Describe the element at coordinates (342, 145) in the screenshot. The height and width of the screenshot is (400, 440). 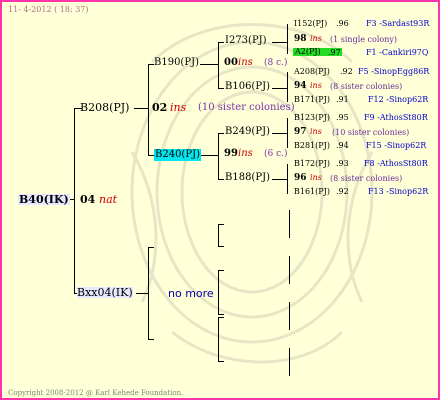
I see `leaf-value: .94` at that location.